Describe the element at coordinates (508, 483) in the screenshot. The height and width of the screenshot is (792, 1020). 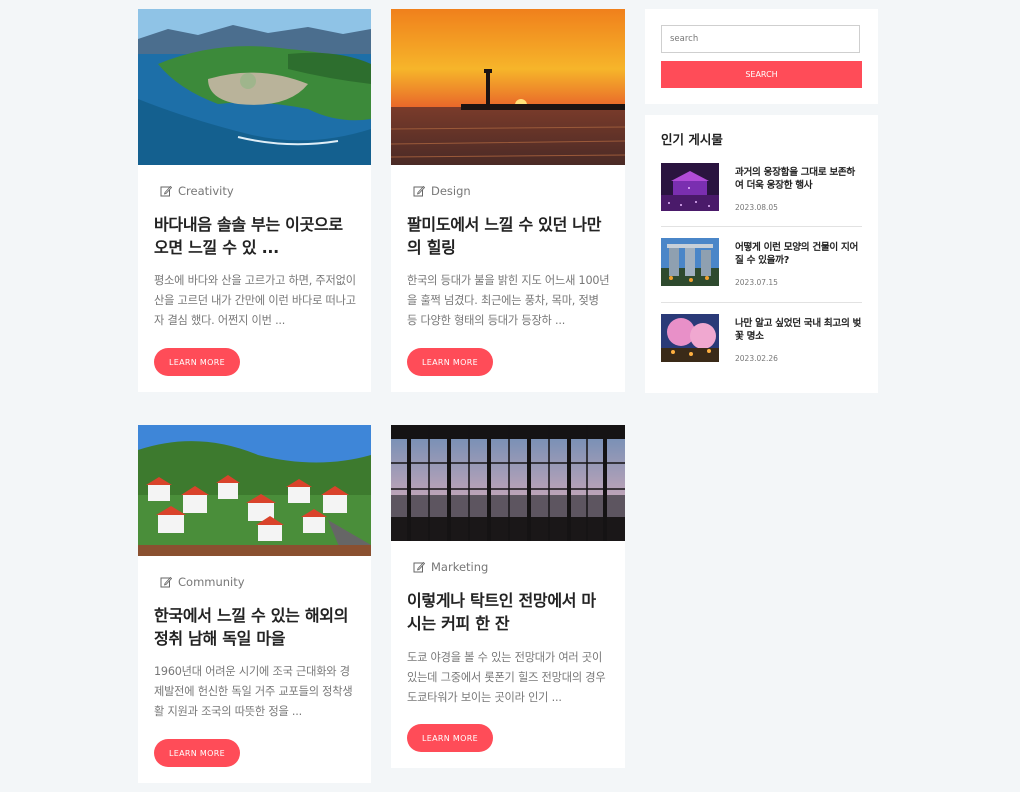
I see `observatory-view-image` at that location.